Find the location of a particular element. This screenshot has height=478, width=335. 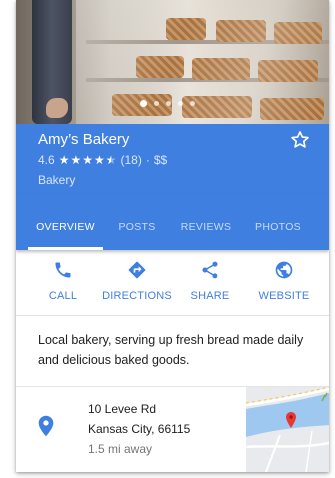

address-distance: 1.5 mi away is located at coordinates (120, 449).